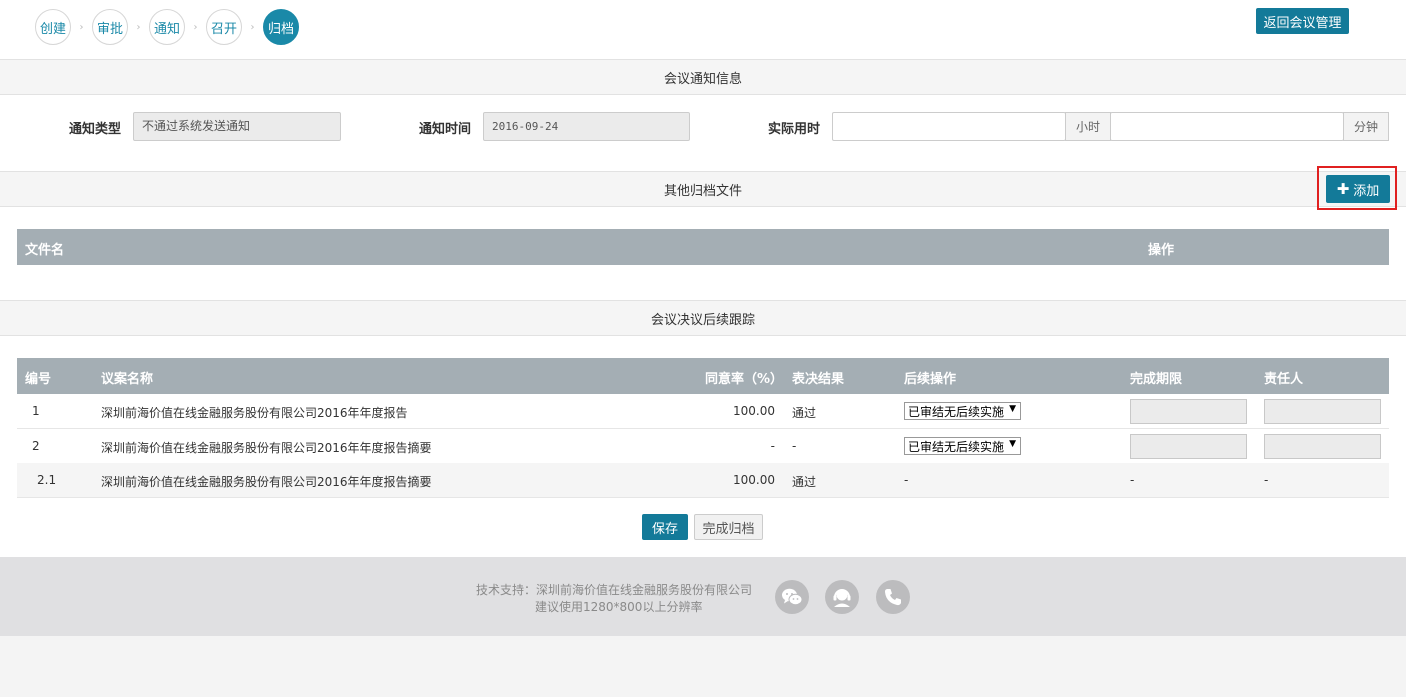 The height and width of the screenshot is (697, 1406). What do you see at coordinates (53, 27) in the screenshot?
I see `step-create: 创建` at bounding box center [53, 27].